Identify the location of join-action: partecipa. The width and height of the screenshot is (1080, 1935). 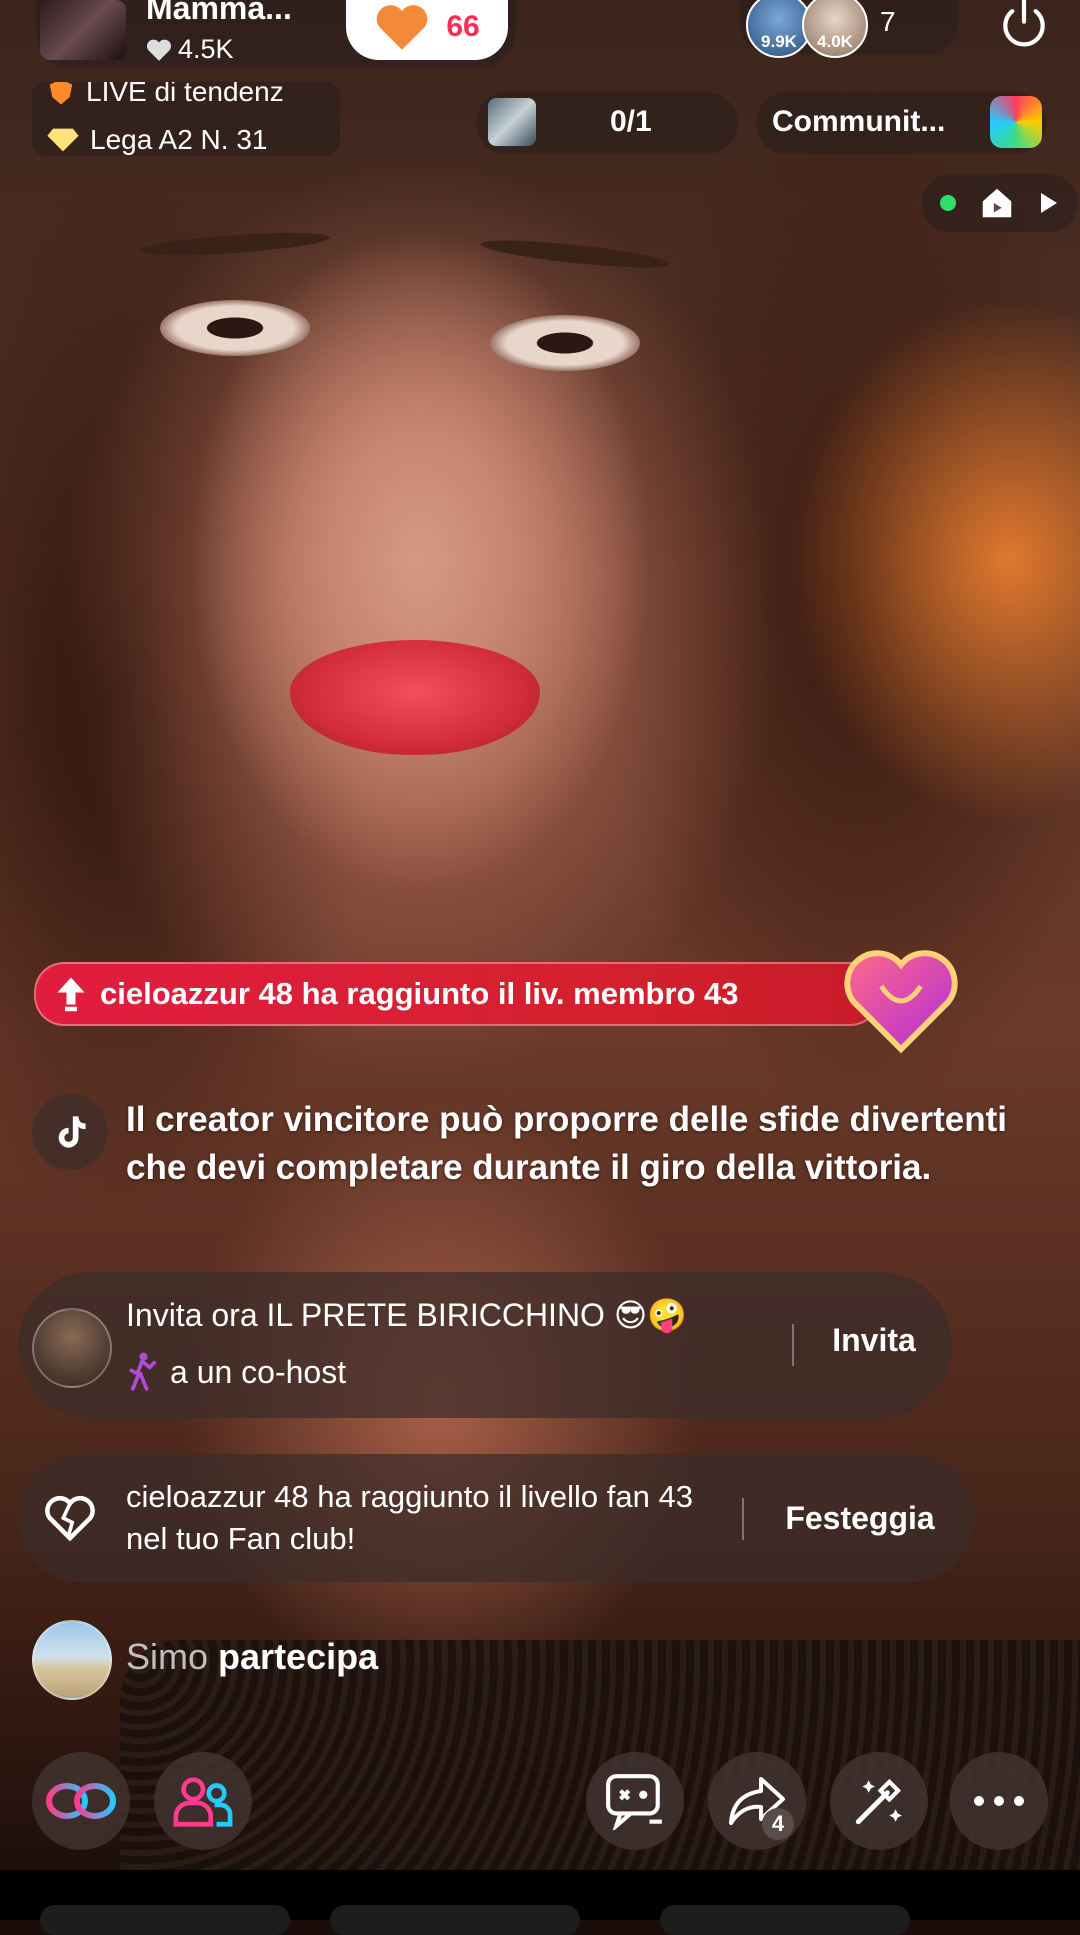
(298, 1656).